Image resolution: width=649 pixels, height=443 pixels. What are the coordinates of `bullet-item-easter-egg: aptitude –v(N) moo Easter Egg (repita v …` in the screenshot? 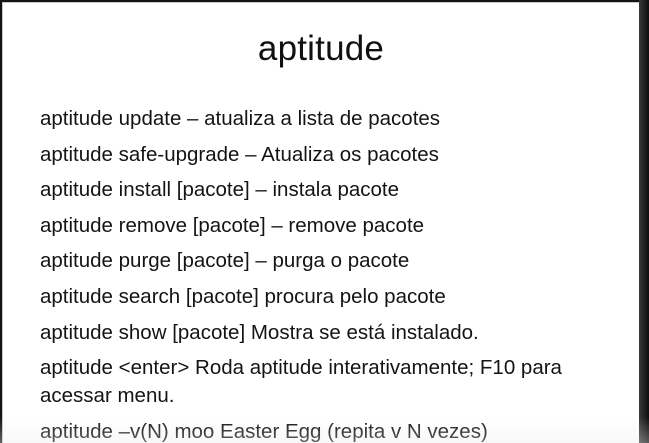 It's located at (264, 431).